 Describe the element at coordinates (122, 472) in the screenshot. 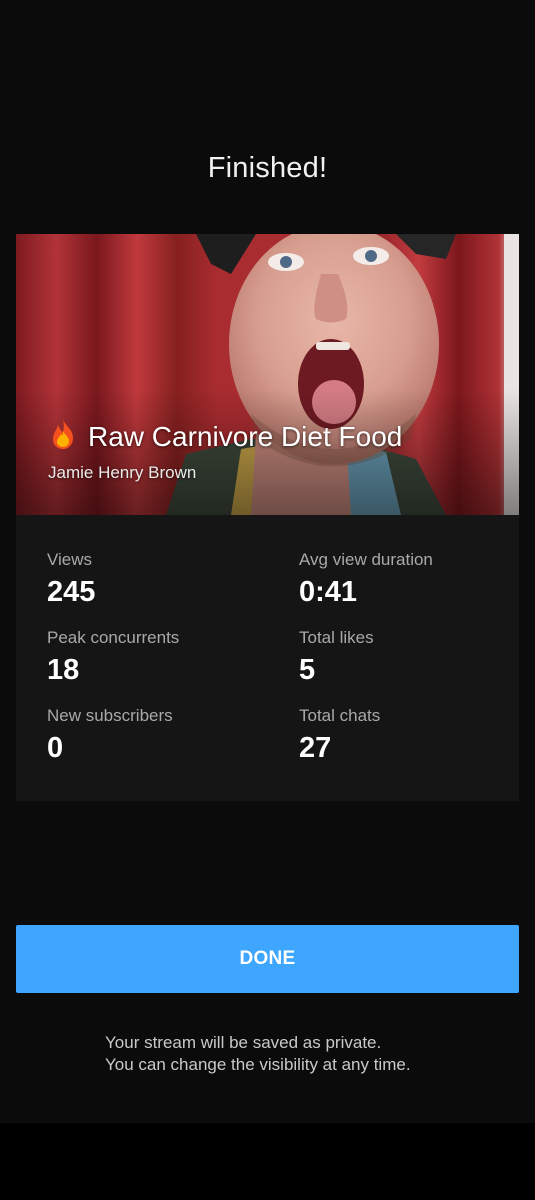

I see `channel-name: Jamie Henry Brown` at that location.